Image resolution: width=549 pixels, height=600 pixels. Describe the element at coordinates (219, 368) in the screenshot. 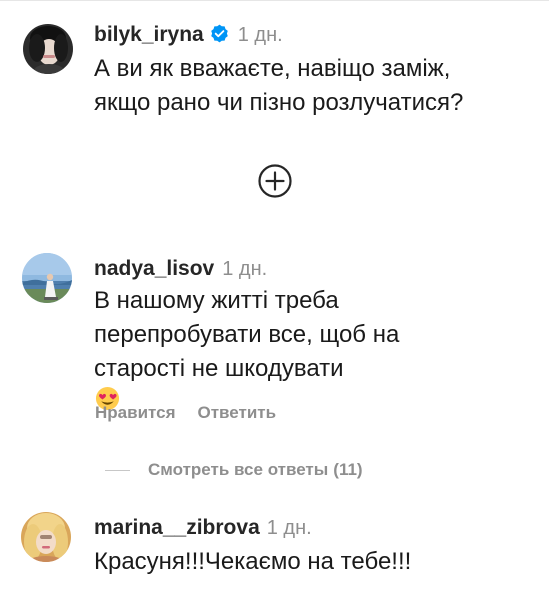

I see `comment-text-line-content: старості не шкодувати` at that location.